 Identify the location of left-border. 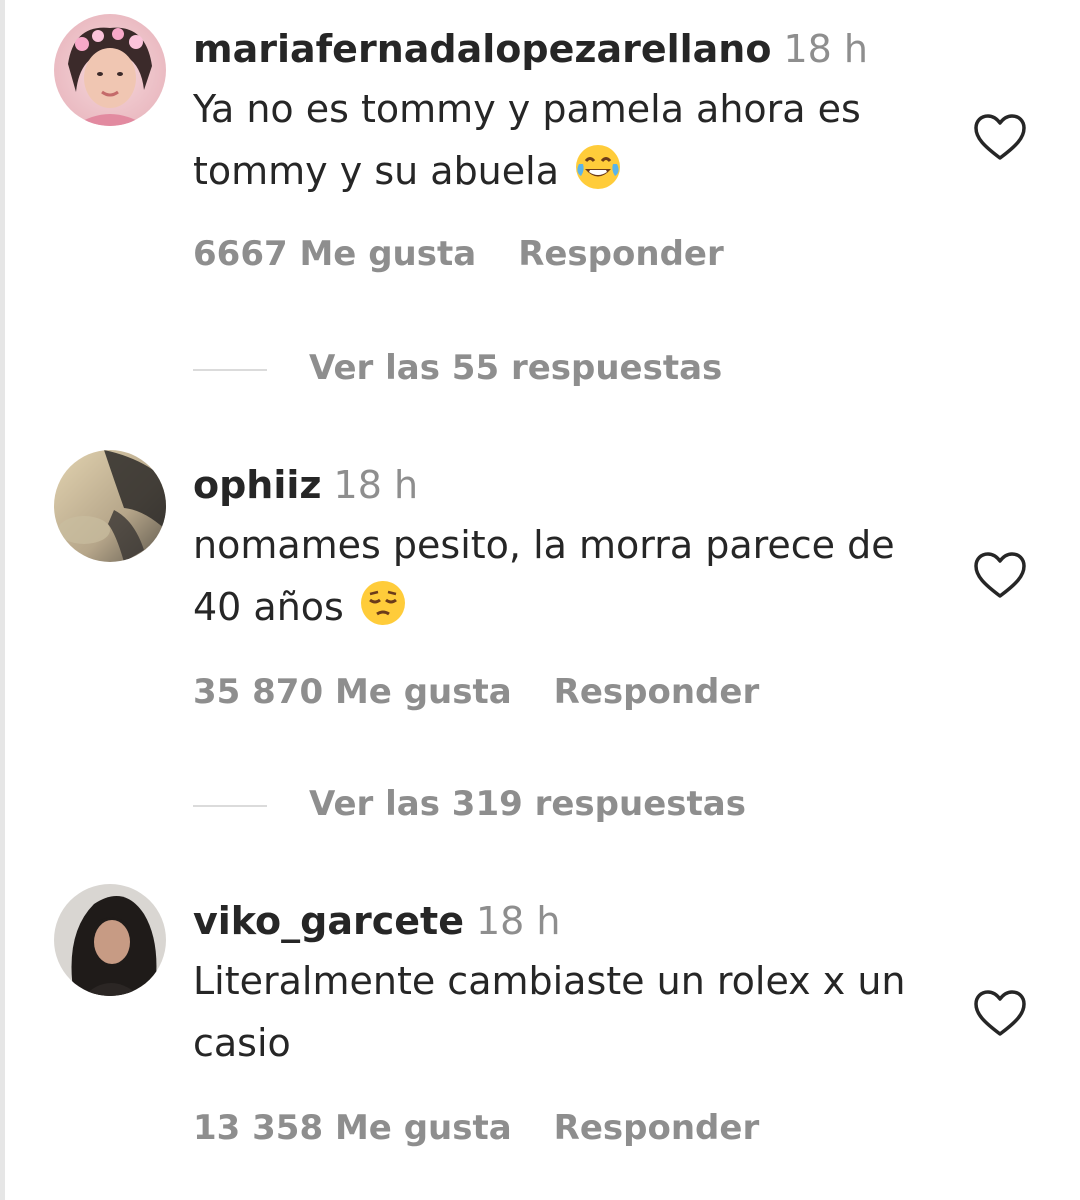
(2, 600).